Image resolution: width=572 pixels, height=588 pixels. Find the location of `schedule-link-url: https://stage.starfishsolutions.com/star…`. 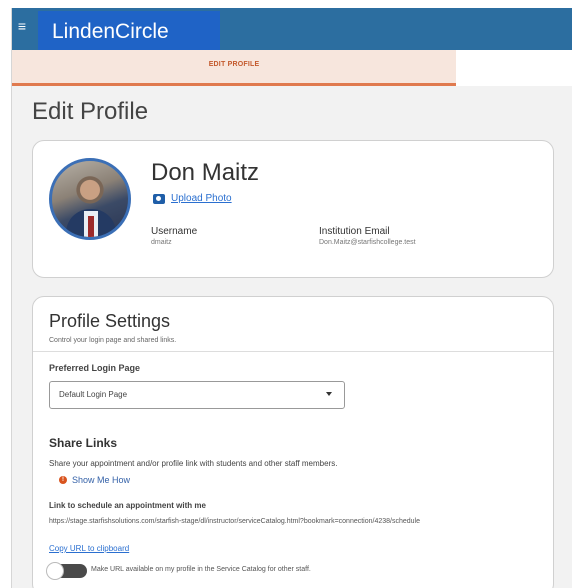

schedule-link-url: https://stage.starfishsolutions.com/star… is located at coordinates (234, 521).